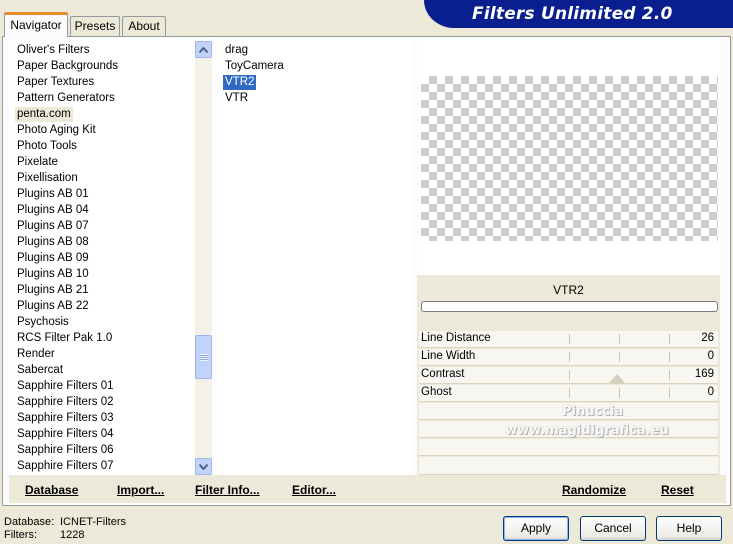 The width and height of the screenshot is (733, 544). I want to click on filter-item: VTR, so click(236, 98).